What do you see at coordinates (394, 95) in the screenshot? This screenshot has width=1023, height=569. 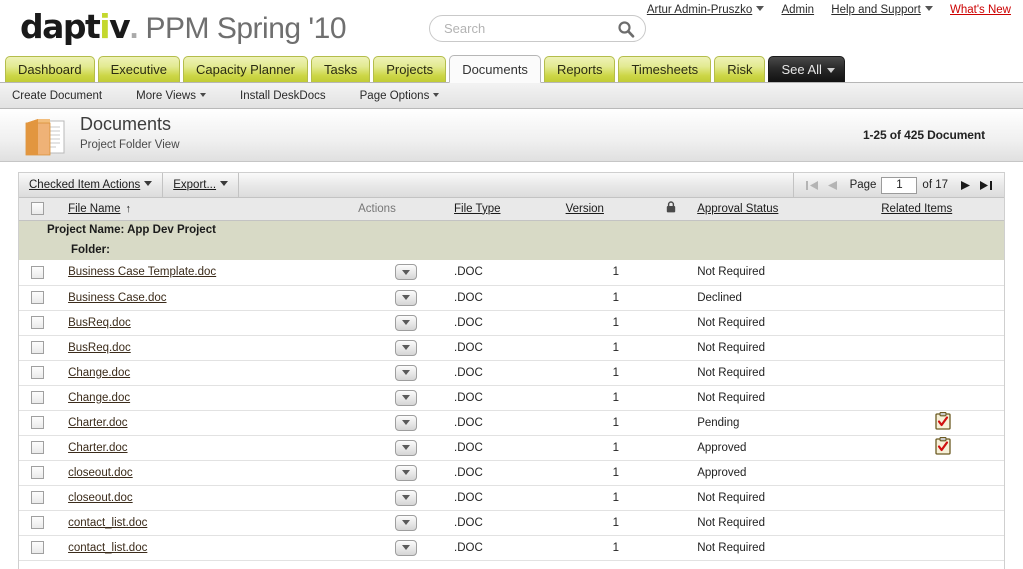 I see `subnav-page-options-label: Page Options` at bounding box center [394, 95].